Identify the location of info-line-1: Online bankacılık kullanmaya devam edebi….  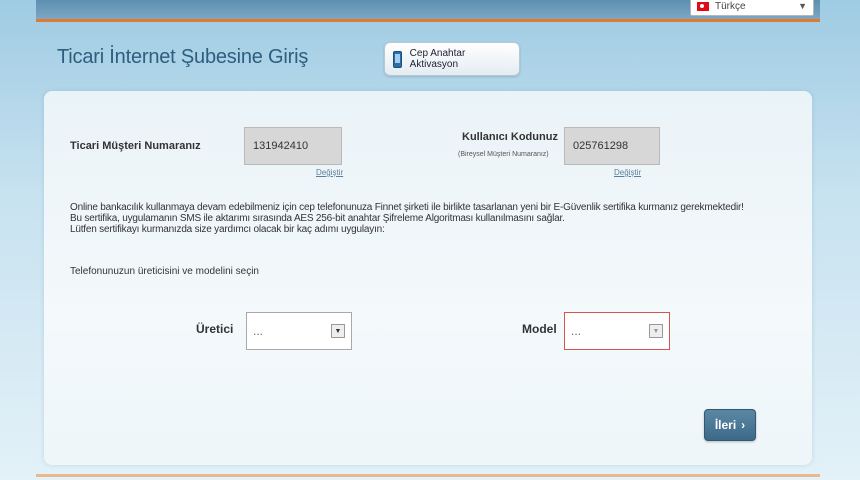
(407, 207).